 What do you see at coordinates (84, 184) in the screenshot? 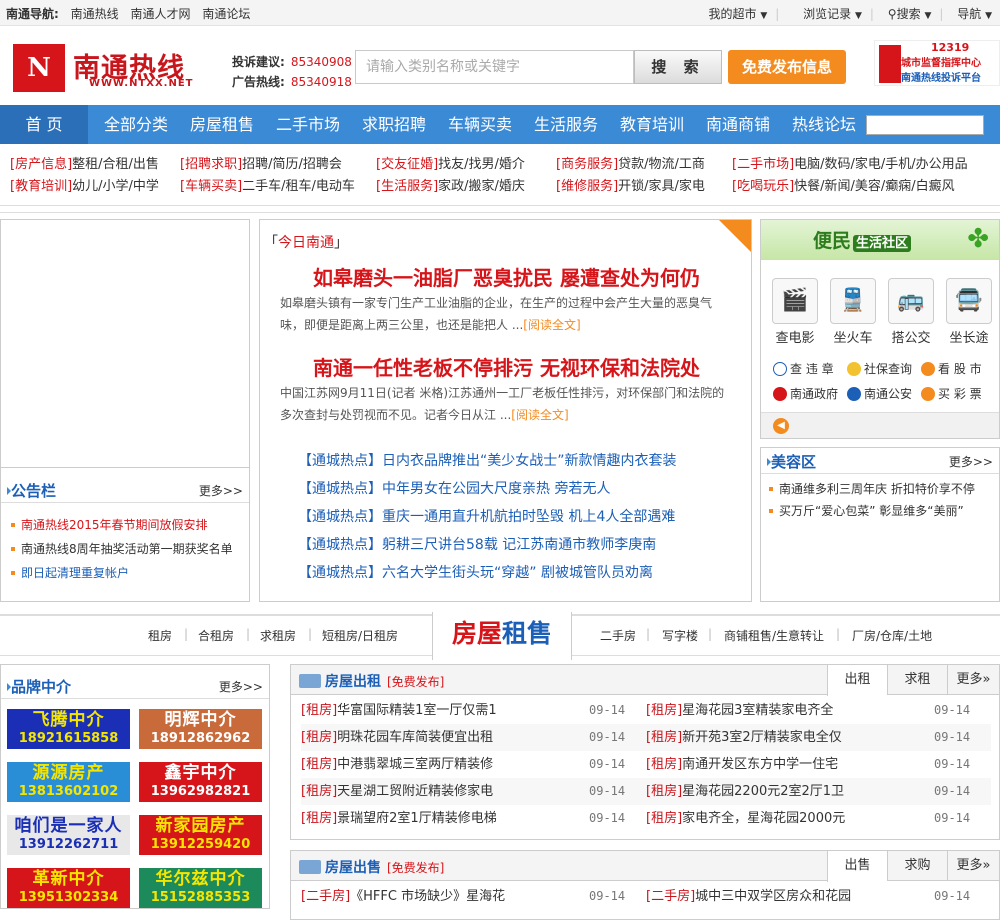
I see `category-education: [教育培训]幼儿/小学/中学` at bounding box center [84, 184].